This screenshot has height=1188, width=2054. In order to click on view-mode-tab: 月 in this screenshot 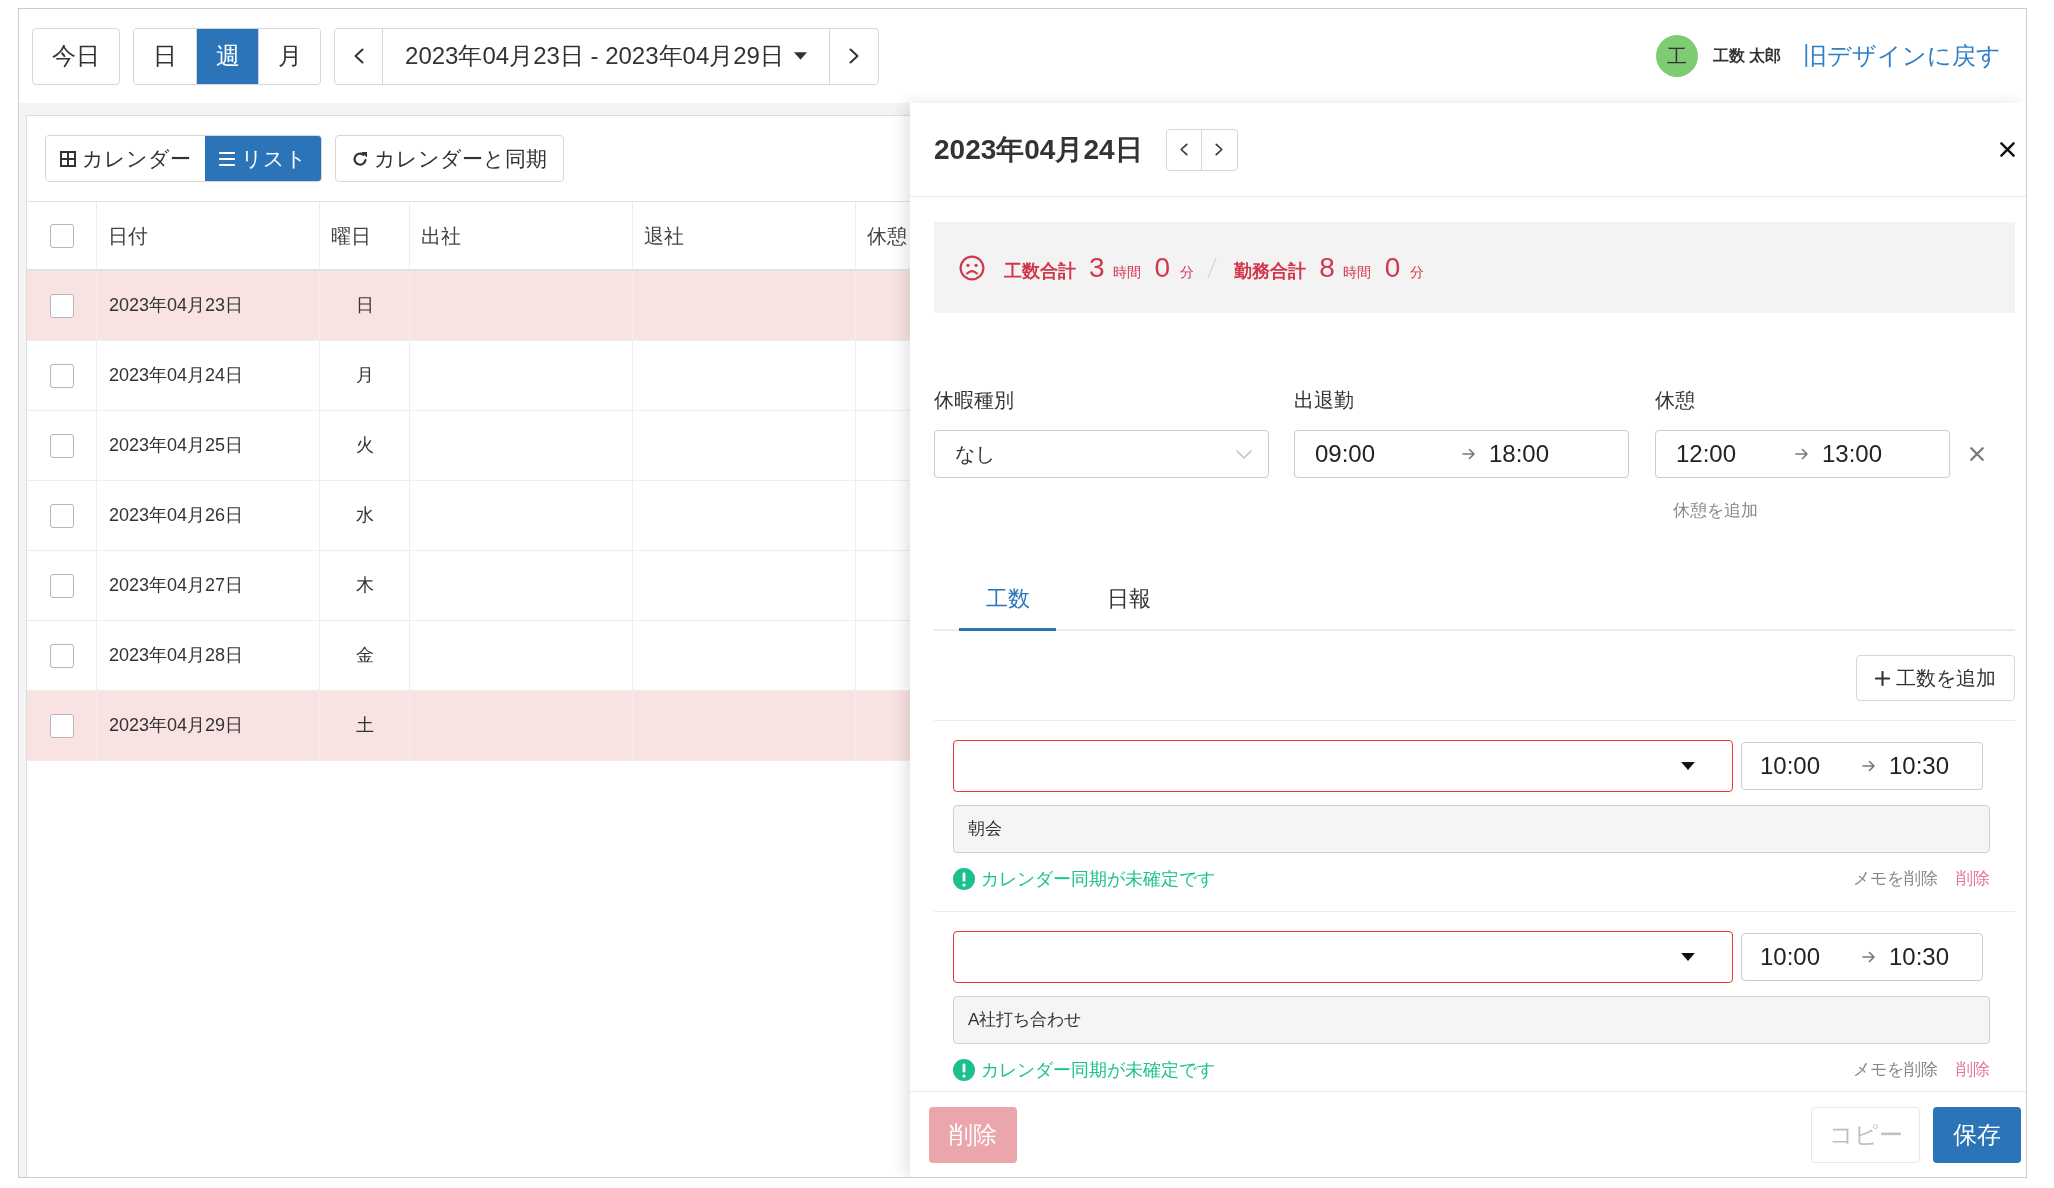, I will do `click(289, 56)`.